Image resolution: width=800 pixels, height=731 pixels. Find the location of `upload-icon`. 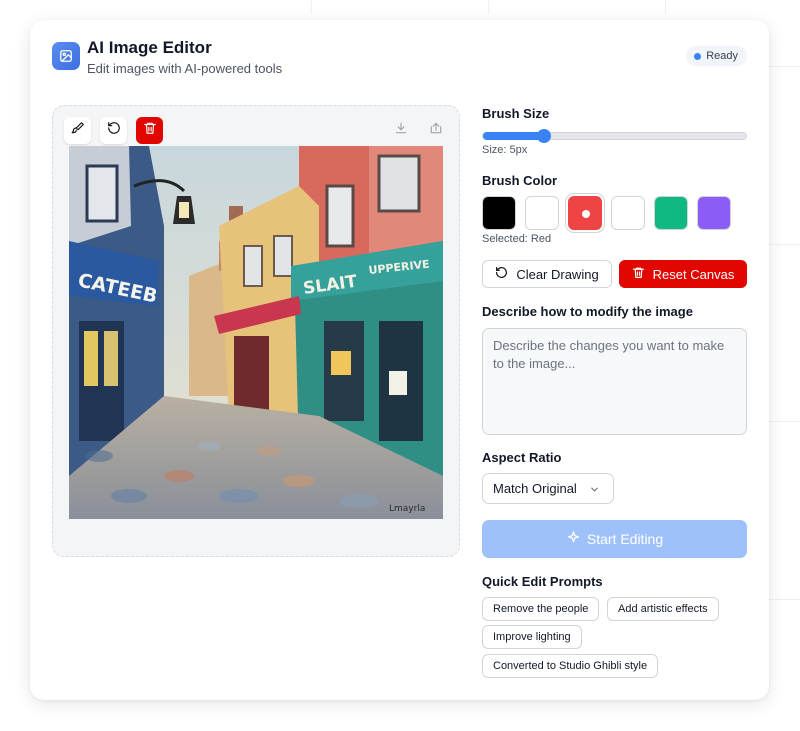

upload-icon is located at coordinates (436, 130).